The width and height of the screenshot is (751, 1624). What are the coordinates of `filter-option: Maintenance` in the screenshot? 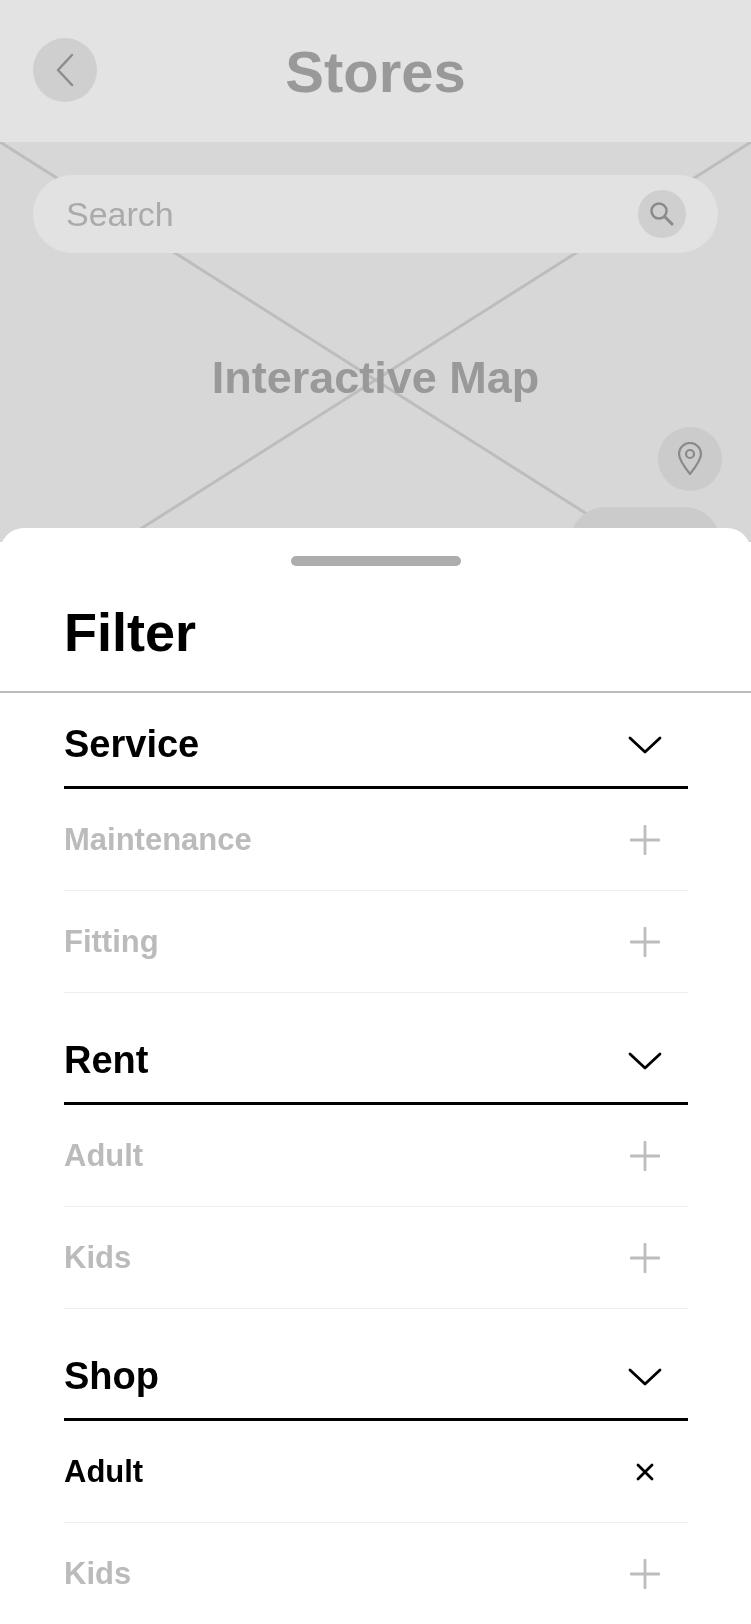 It's located at (376, 840).